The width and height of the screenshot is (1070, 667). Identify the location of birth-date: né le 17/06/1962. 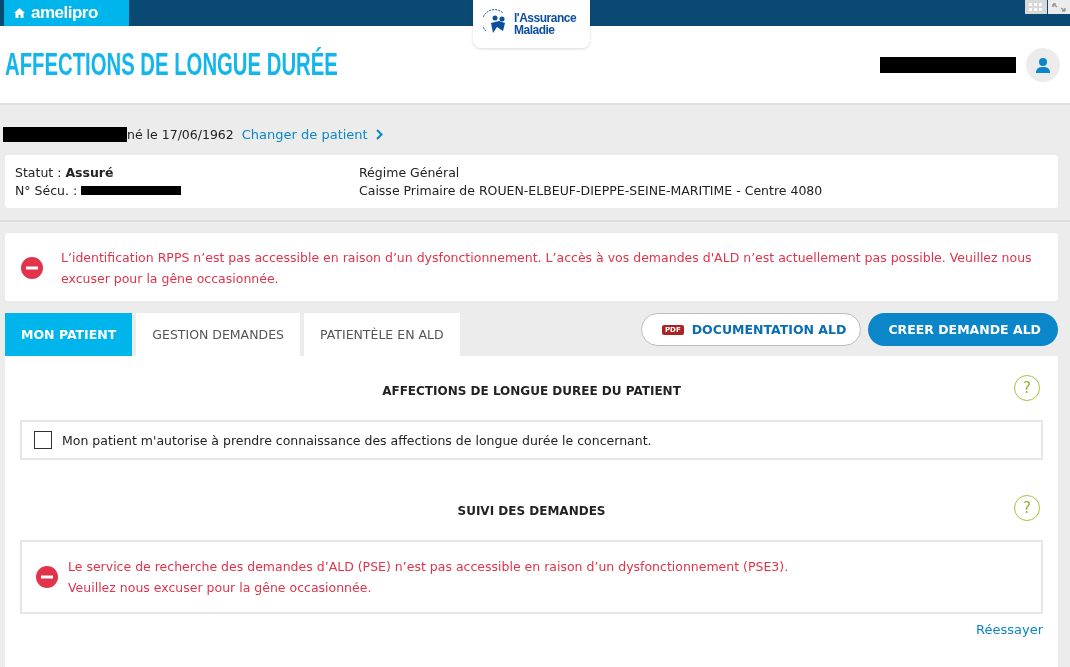
(180, 134).